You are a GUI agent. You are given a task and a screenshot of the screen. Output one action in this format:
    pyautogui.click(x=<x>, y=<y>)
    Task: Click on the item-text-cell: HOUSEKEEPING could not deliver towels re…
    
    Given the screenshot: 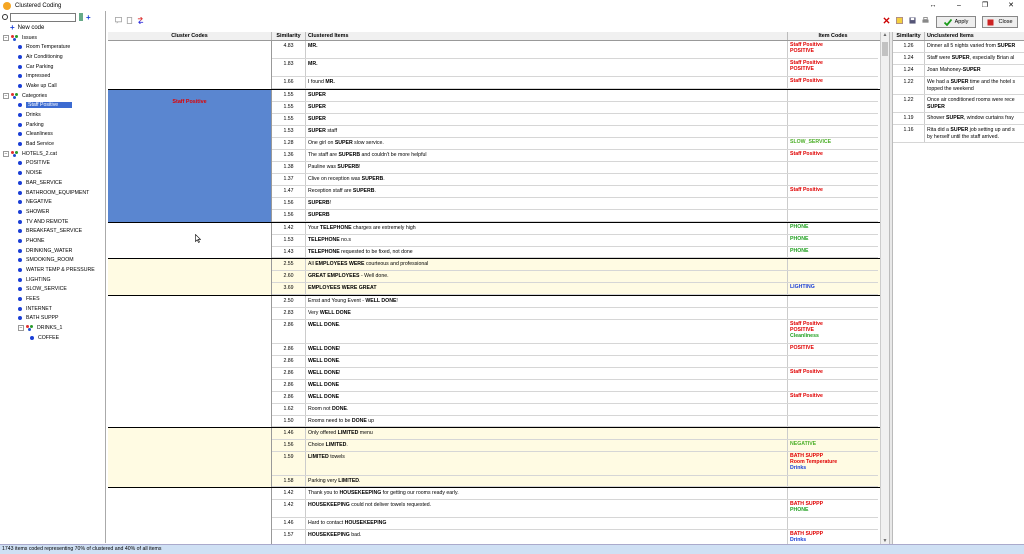 What is the action you would take?
    pyautogui.click(x=547, y=508)
    